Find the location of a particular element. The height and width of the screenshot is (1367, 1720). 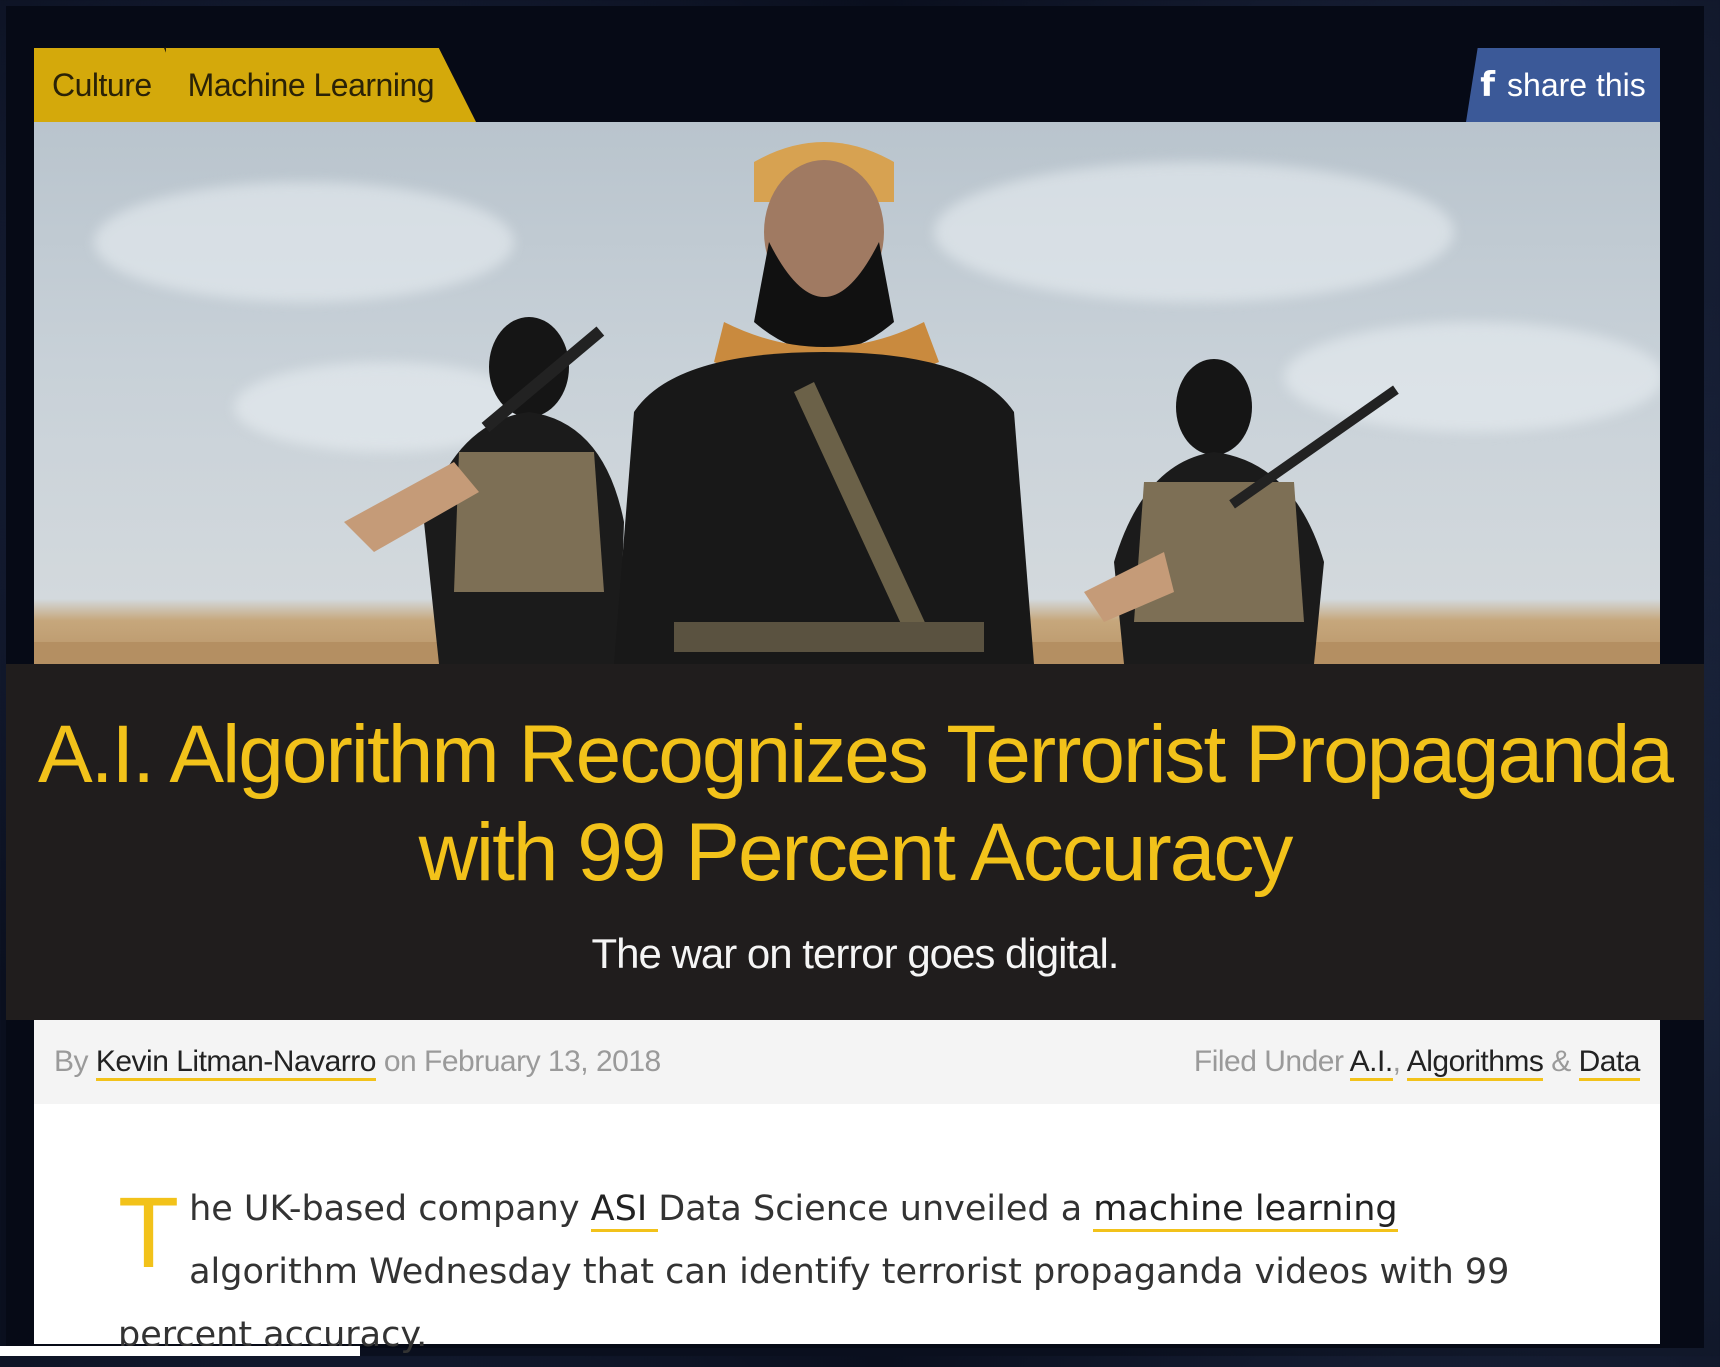

category-link-data: Data is located at coordinates (1609, 1063).